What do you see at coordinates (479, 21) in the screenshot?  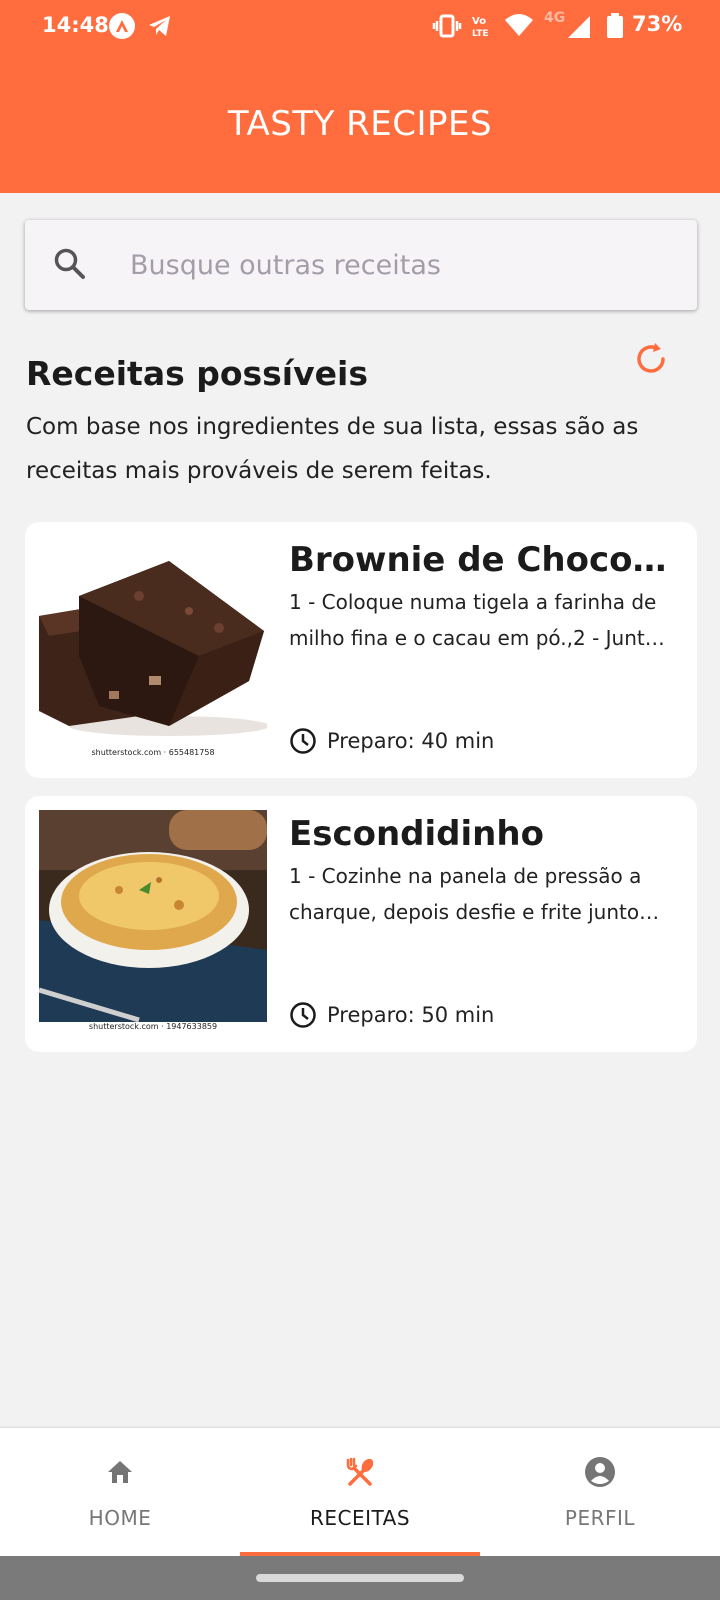 I see `svg-text: Vo` at bounding box center [479, 21].